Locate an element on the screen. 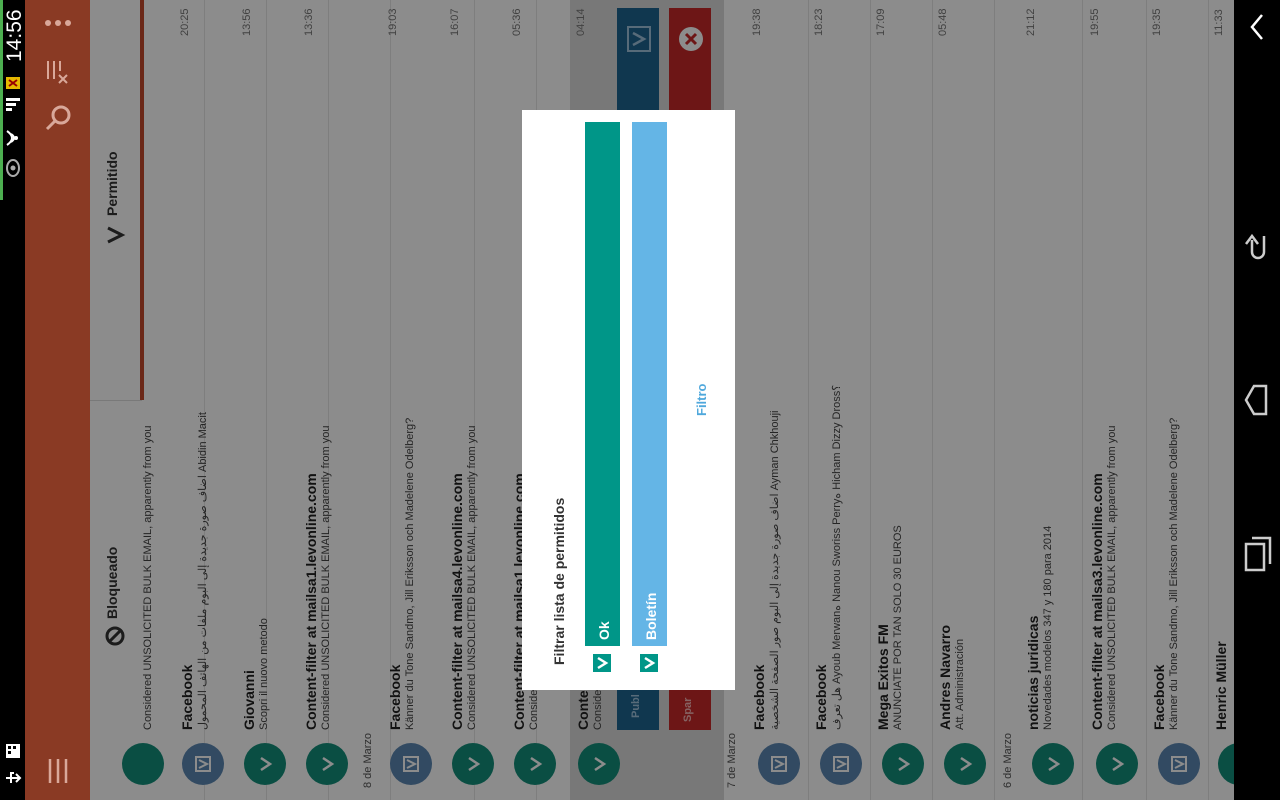 The image size is (1280, 800). clear-filter-icon is located at coordinates (57, 72).